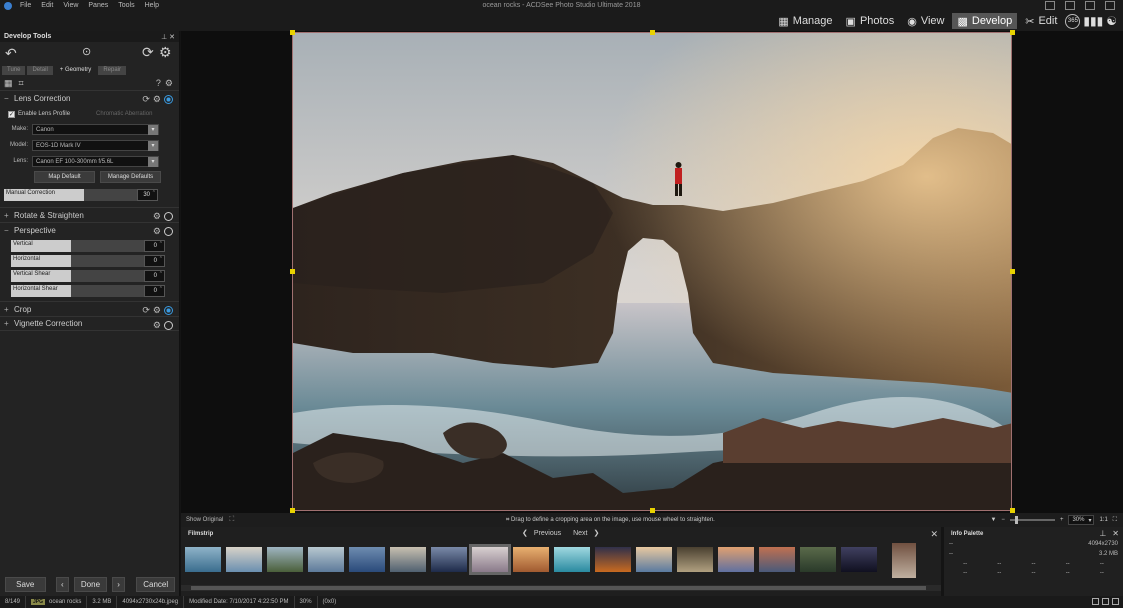  Describe the element at coordinates (70, 195) in the screenshot. I see `manual-correction-slider: Manual Correction` at that location.